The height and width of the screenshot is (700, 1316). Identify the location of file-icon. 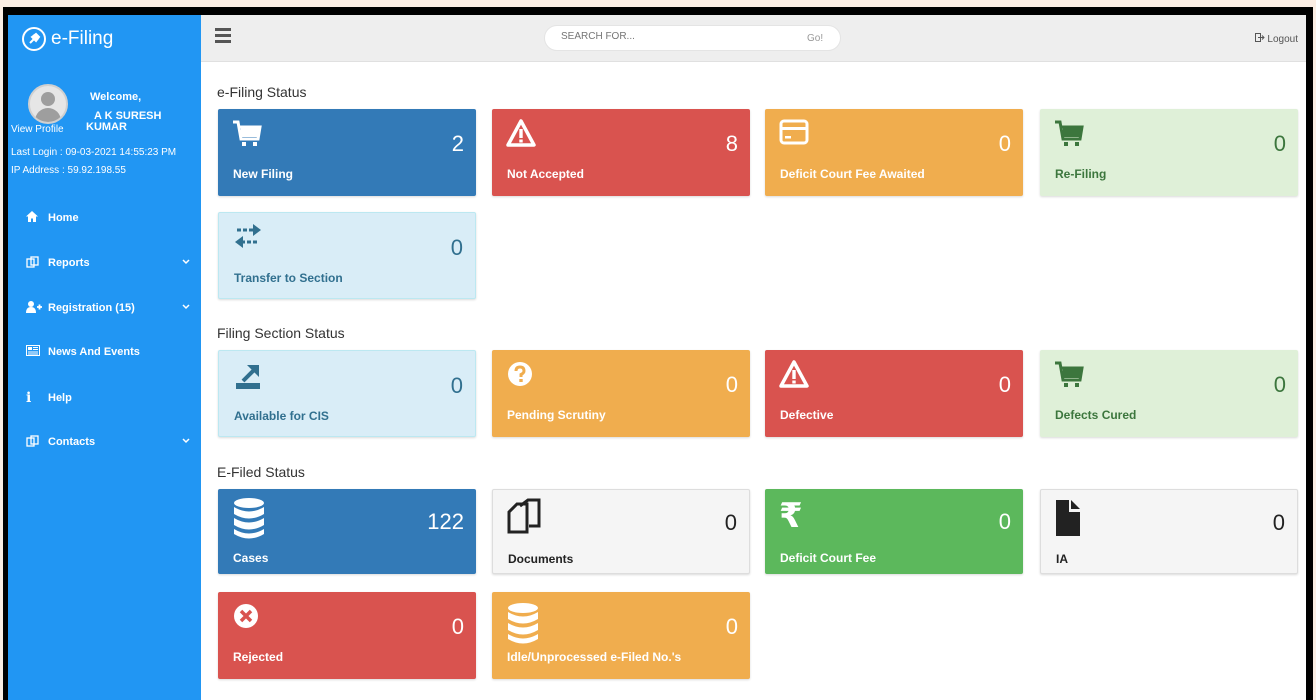
(1068, 520).